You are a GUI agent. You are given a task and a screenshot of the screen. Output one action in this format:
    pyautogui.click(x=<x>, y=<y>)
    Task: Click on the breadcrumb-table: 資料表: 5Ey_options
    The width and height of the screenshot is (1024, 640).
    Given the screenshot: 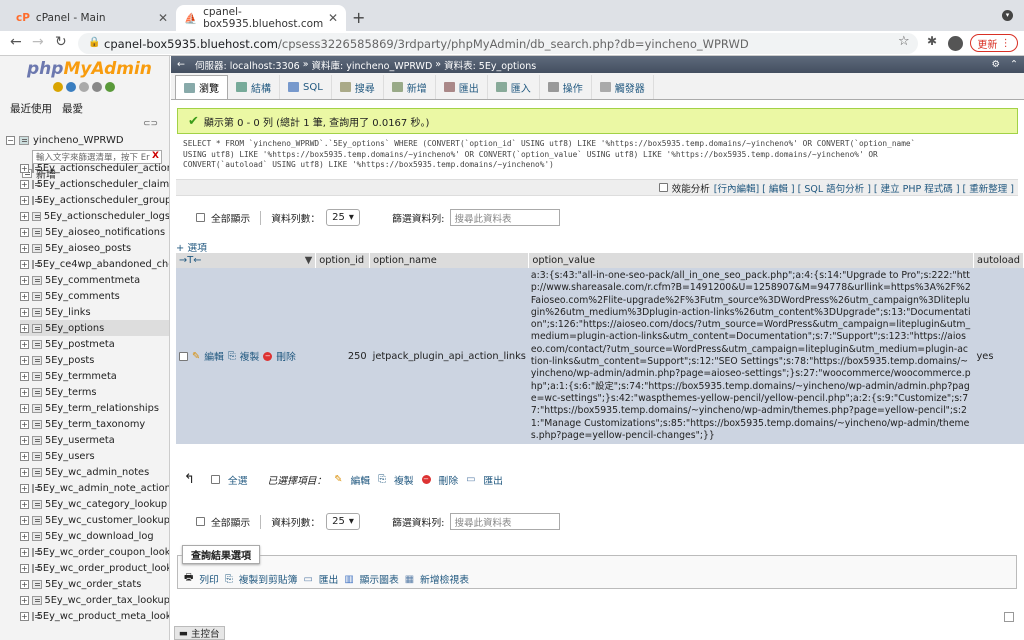 What is the action you would take?
    pyautogui.click(x=490, y=65)
    